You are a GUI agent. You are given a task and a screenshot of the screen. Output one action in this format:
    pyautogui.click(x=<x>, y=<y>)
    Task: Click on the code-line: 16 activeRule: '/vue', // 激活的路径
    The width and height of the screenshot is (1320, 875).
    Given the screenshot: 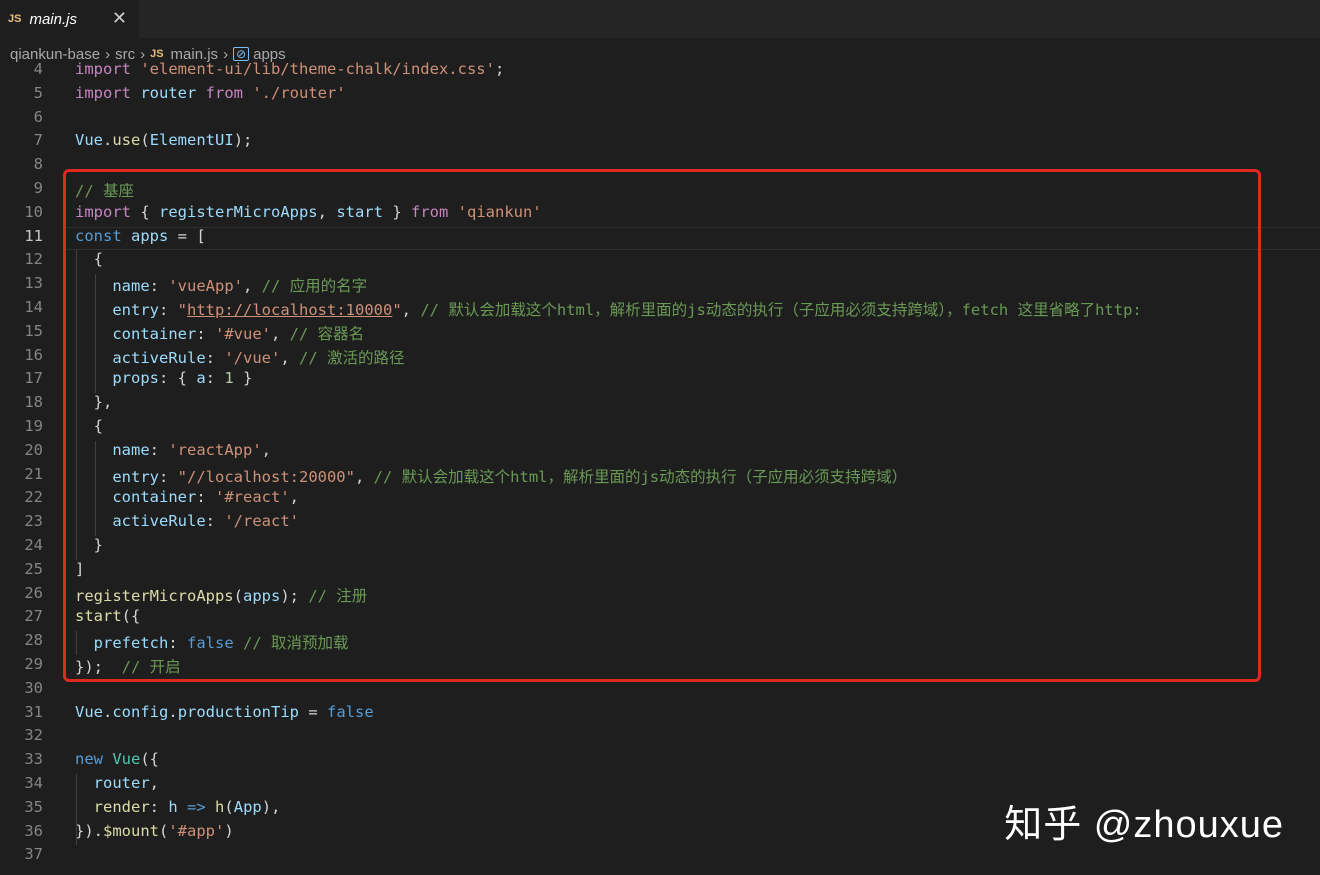 What is the action you would take?
    pyautogui.click(x=660, y=358)
    